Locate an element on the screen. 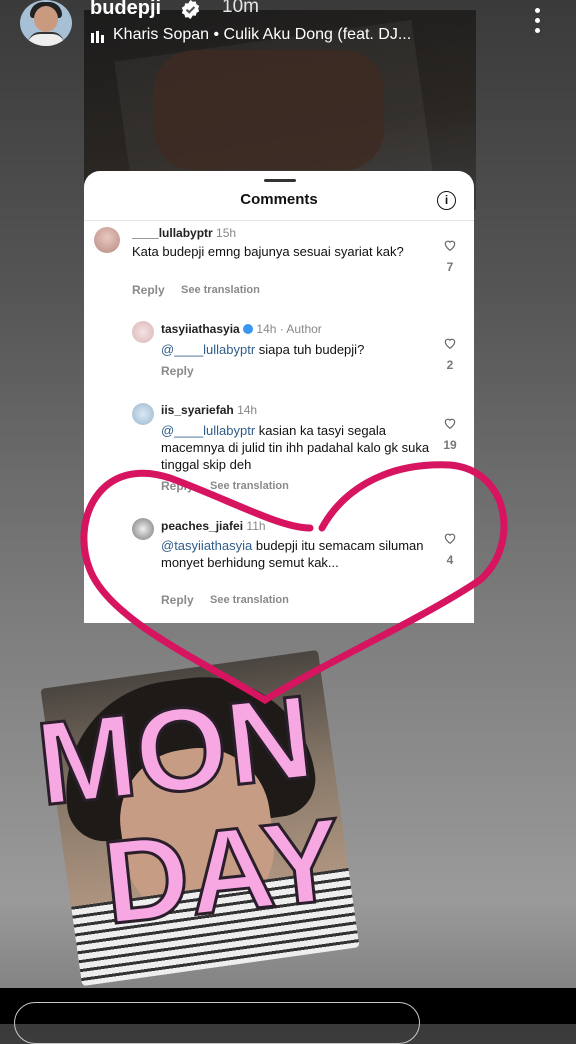 The height and width of the screenshot is (1044, 576). music-bars-icon is located at coordinates (98, 37).